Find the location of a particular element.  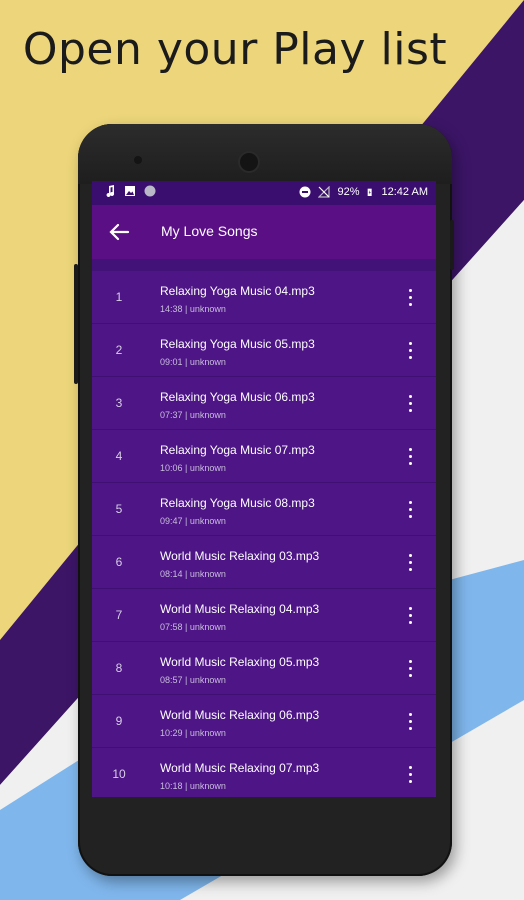

song-number: 8 is located at coordinates (119, 668).